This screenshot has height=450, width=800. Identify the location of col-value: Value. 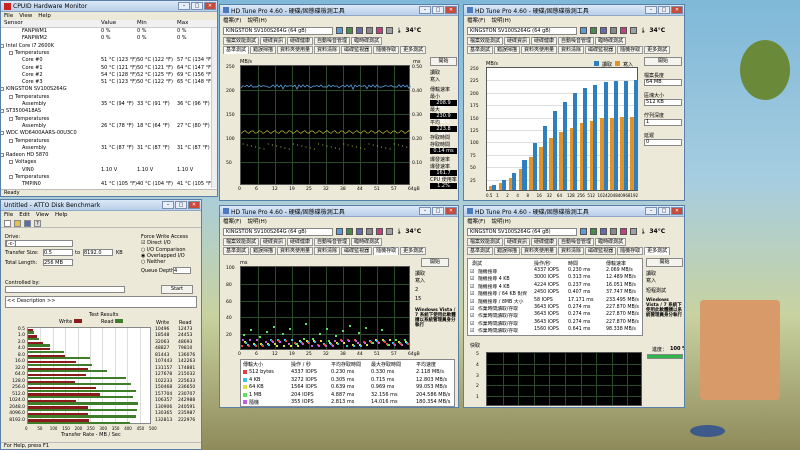
(108, 23).